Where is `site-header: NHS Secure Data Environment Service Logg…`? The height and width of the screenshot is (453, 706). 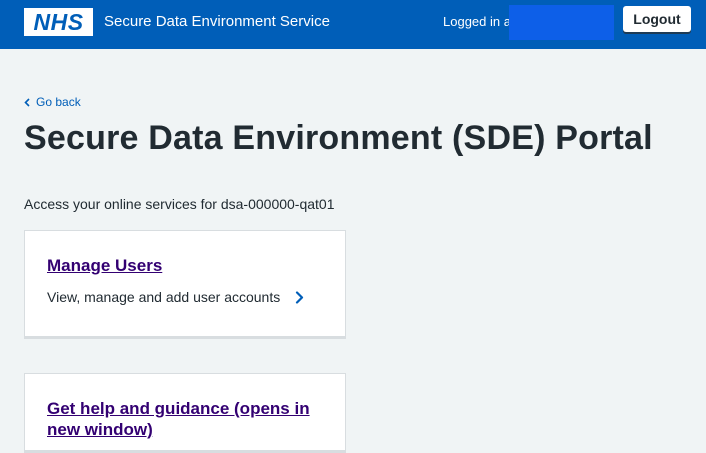 site-header: NHS Secure Data Environment Service Logg… is located at coordinates (353, 24).